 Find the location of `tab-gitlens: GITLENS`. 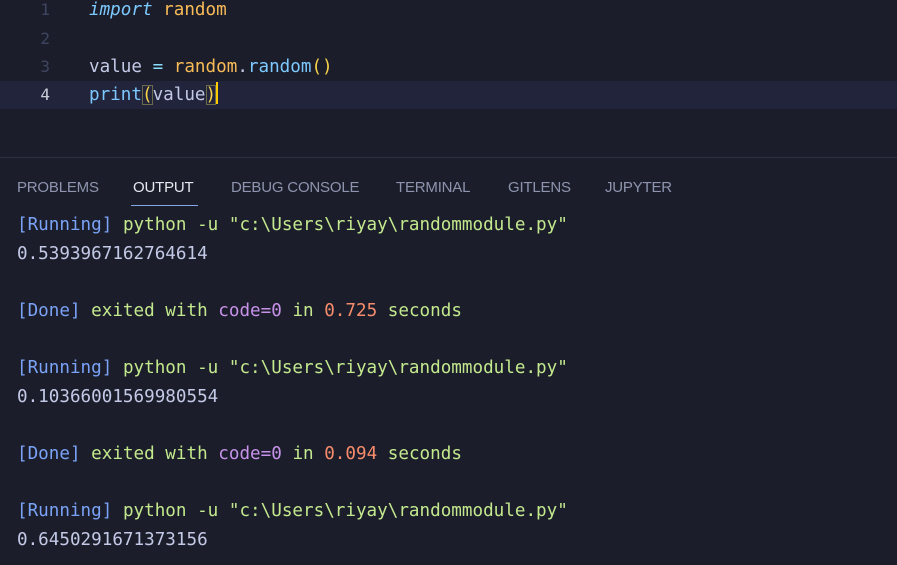

tab-gitlens: GITLENS is located at coordinates (539, 183).